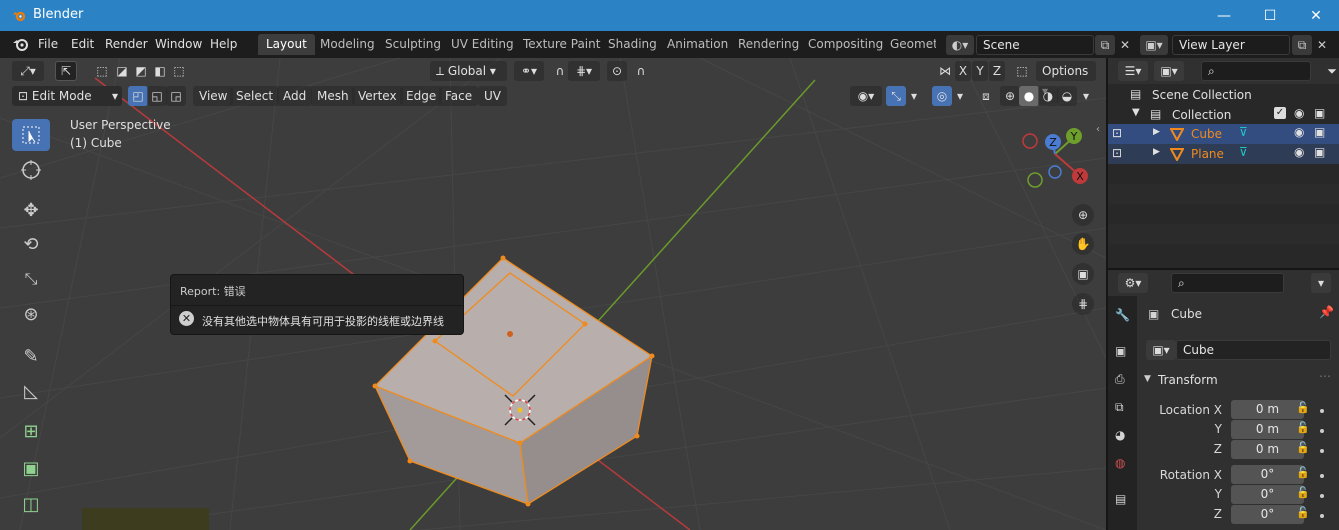 The height and width of the screenshot is (530, 1339). I want to click on tab-geometry-nodes: Geometr, so click(909, 44).